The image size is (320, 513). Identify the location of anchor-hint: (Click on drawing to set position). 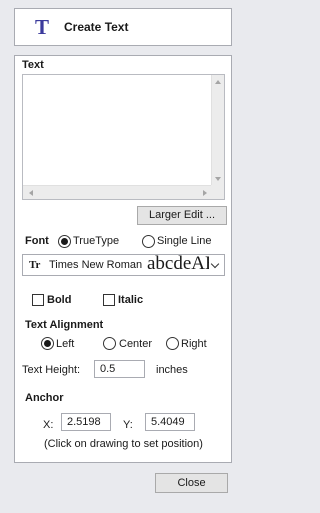
(123, 444).